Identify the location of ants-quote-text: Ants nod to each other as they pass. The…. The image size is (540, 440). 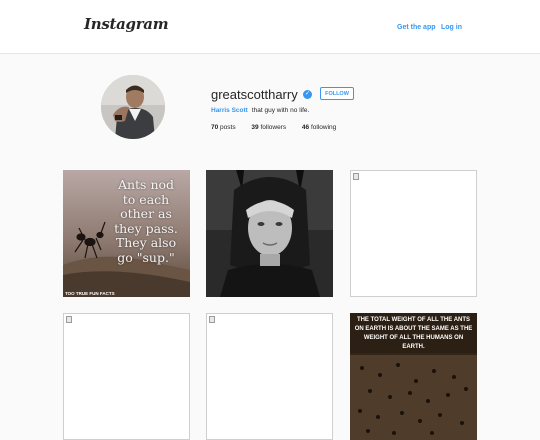
(146, 221).